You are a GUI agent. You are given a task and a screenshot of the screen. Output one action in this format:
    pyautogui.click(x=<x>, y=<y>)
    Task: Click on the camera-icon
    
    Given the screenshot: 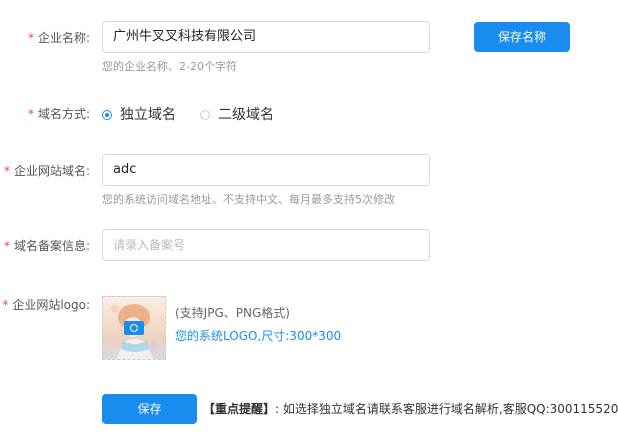 What is the action you would take?
    pyautogui.click(x=134, y=328)
    